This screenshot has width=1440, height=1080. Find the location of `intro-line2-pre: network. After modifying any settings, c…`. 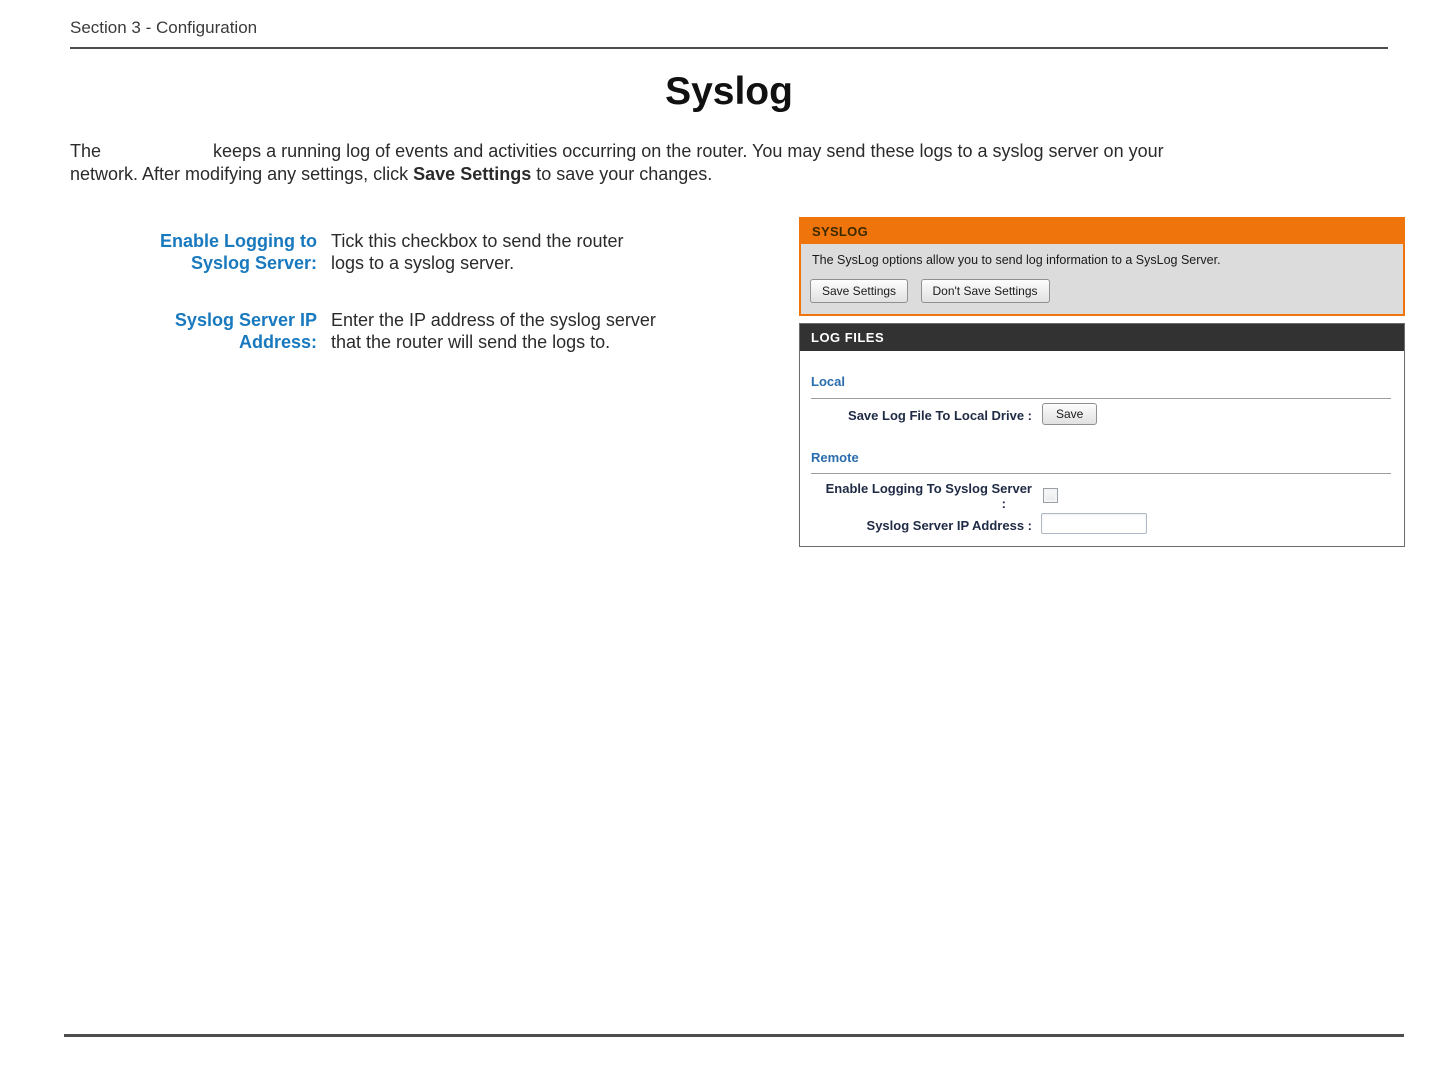

intro-line2-pre: network. After modifying any settings, c… is located at coordinates (242, 174).